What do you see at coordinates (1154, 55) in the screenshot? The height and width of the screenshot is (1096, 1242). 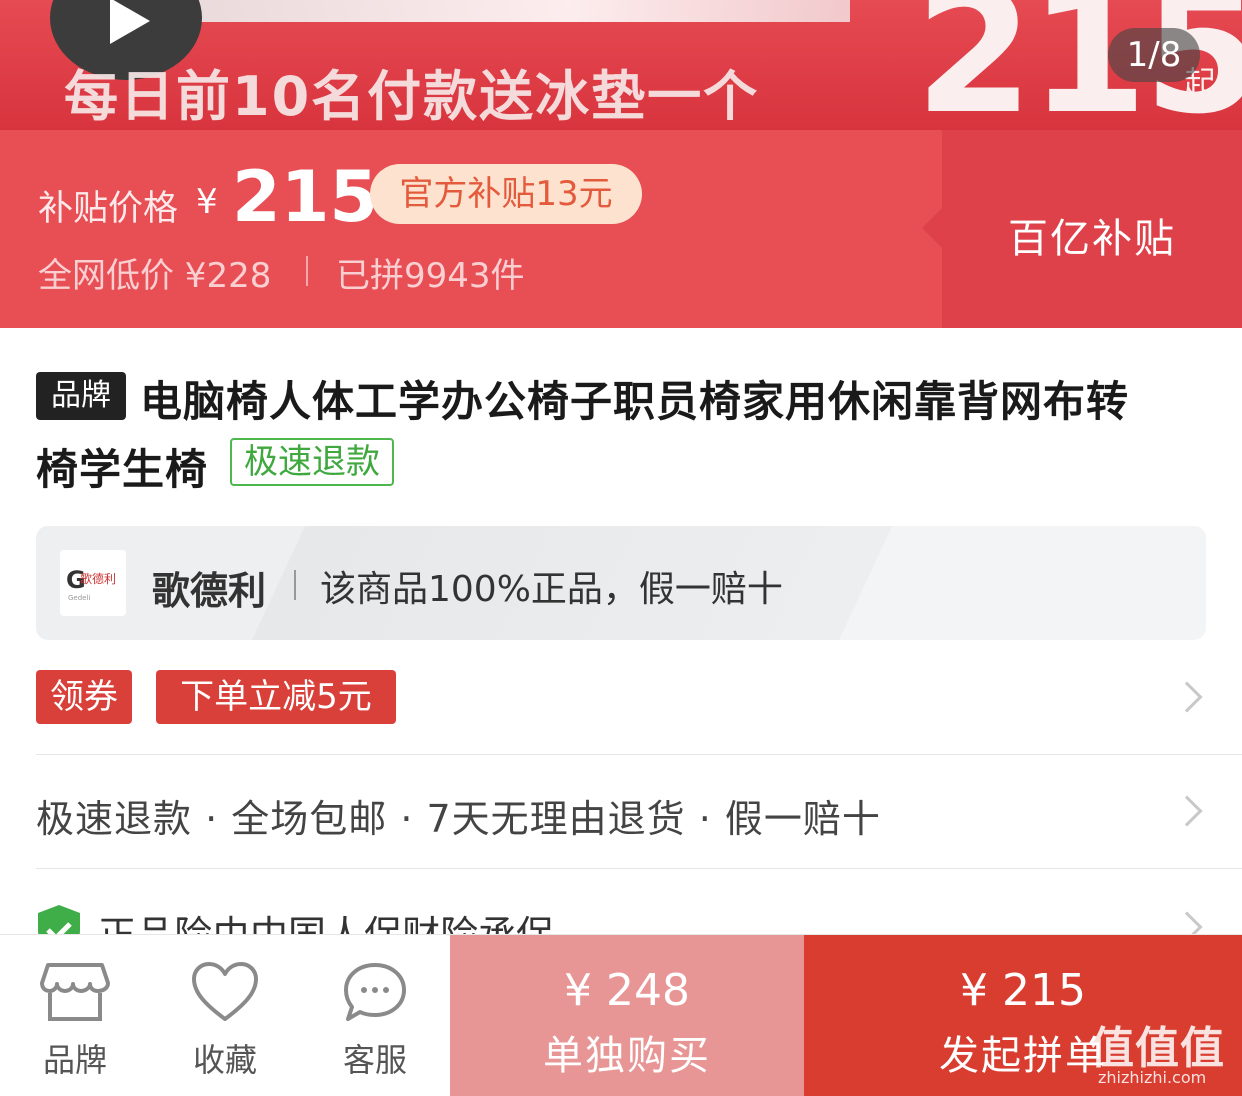 I see `image-counter: 1/8` at bounding box center [1154, 55].